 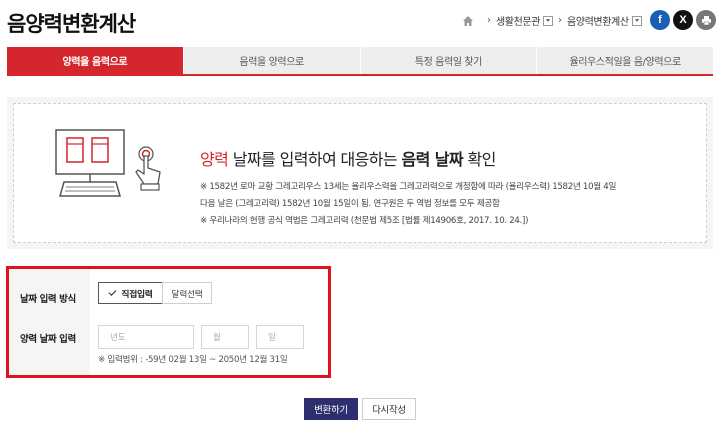 I want to click on page-title: 음양력변환계산, so click(x=71, y=24).